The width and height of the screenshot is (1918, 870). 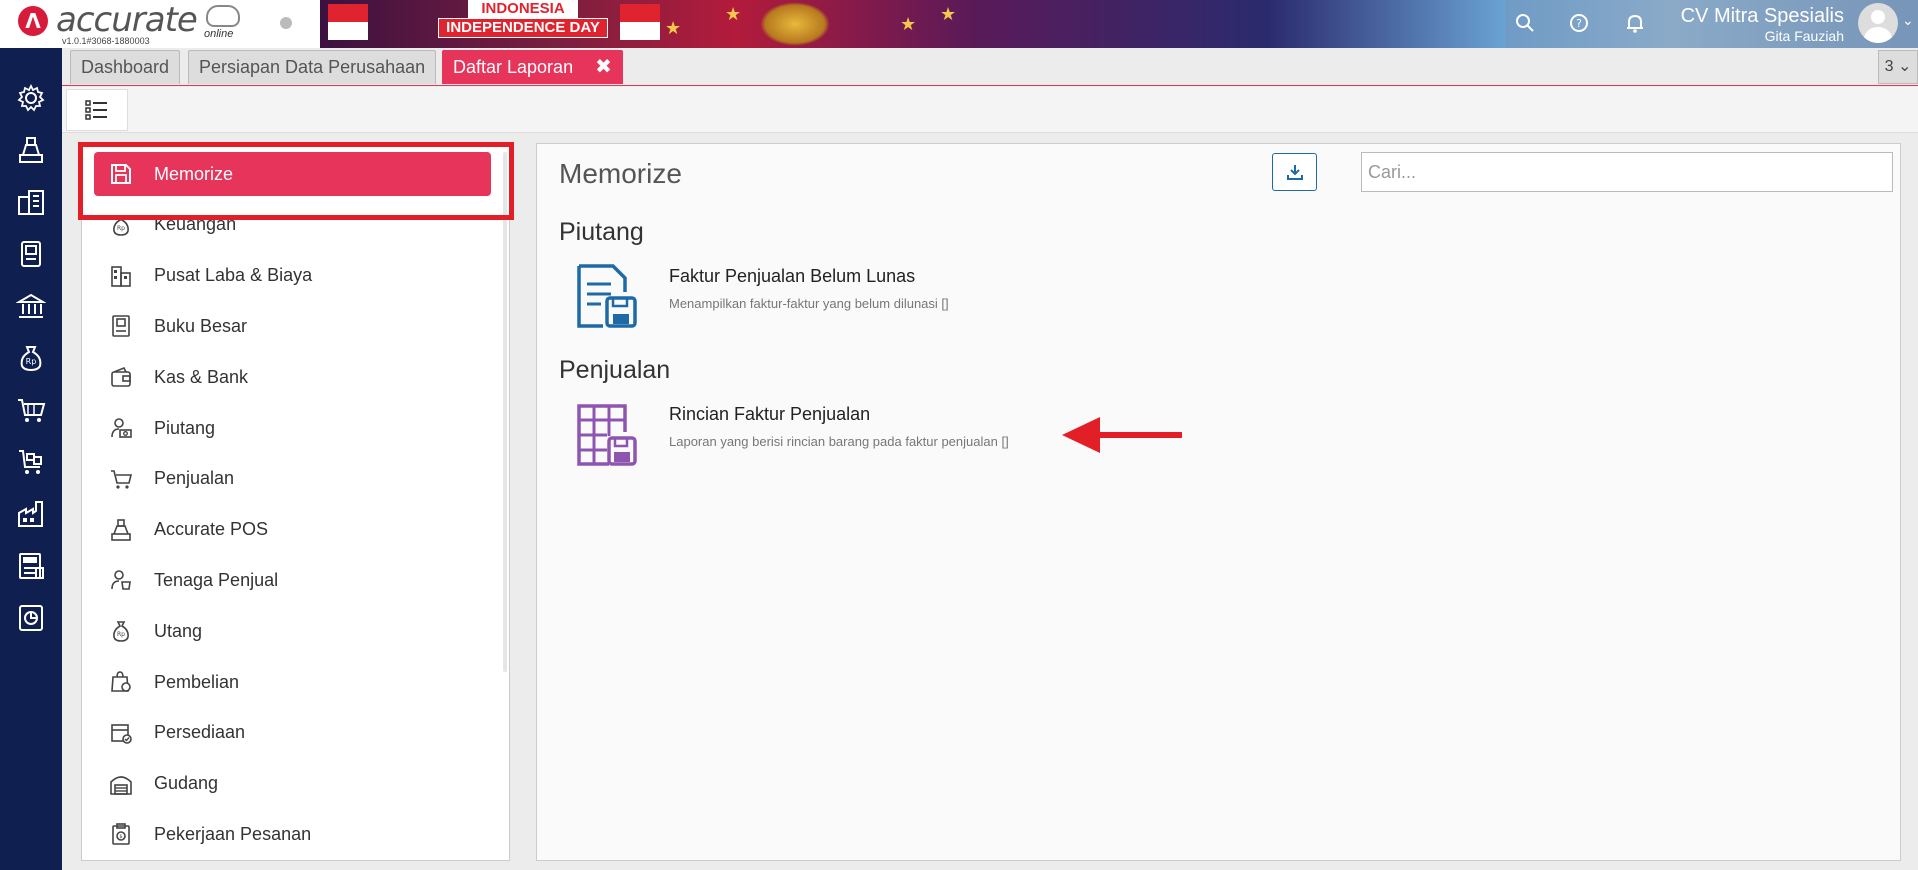 What do you see at coordinates (121, 784) in the screenshot?
I see `warehouse-icon` at bounding box center [121, 784].